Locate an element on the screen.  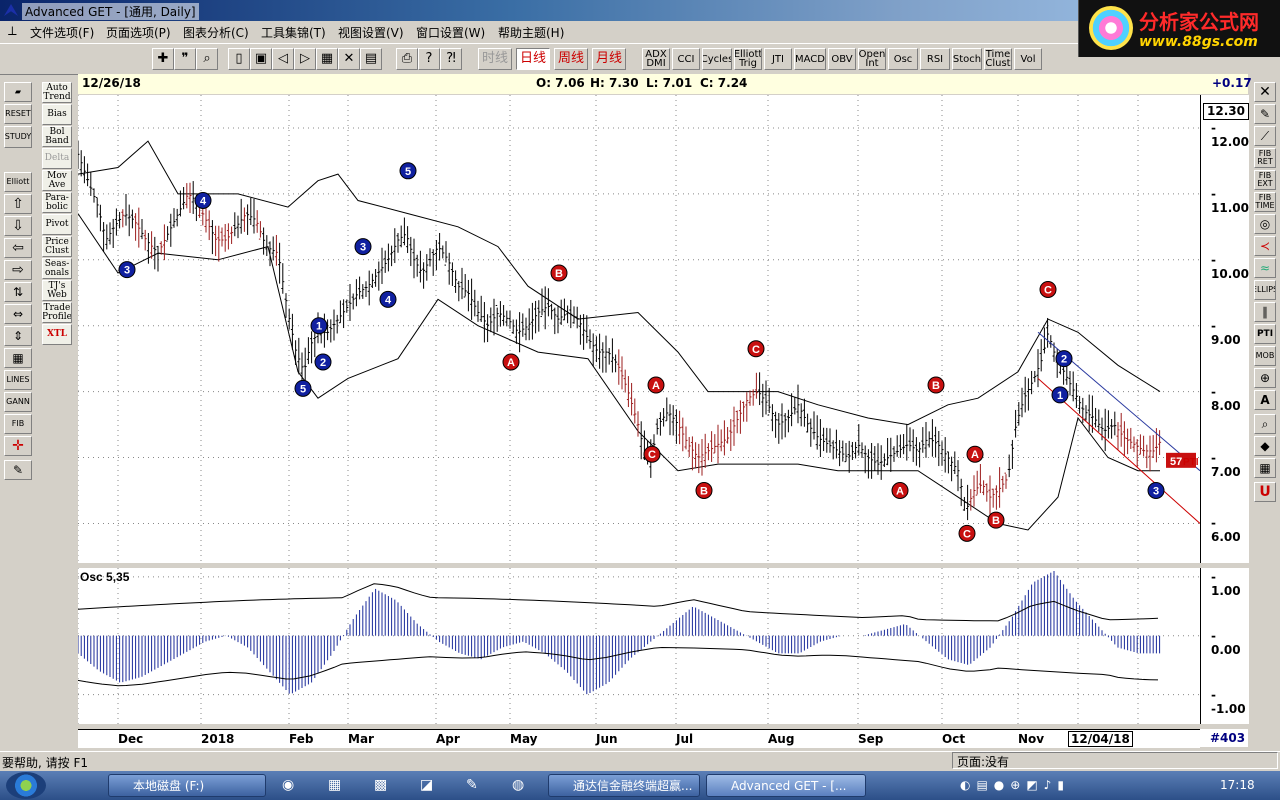
pin-icon: ⟂ is located at coordinates (12, 31).